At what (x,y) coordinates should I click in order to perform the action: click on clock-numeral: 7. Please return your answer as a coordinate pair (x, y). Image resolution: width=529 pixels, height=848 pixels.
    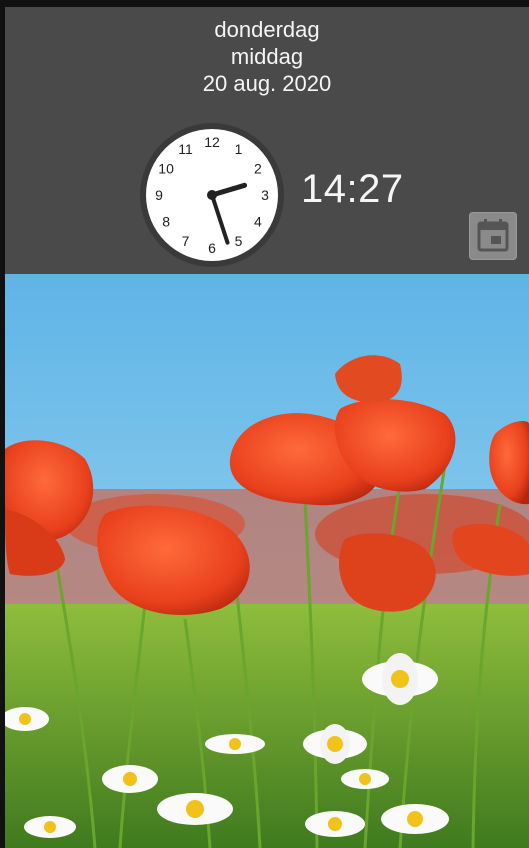
    Looking at the image, I should click on (186, 241).